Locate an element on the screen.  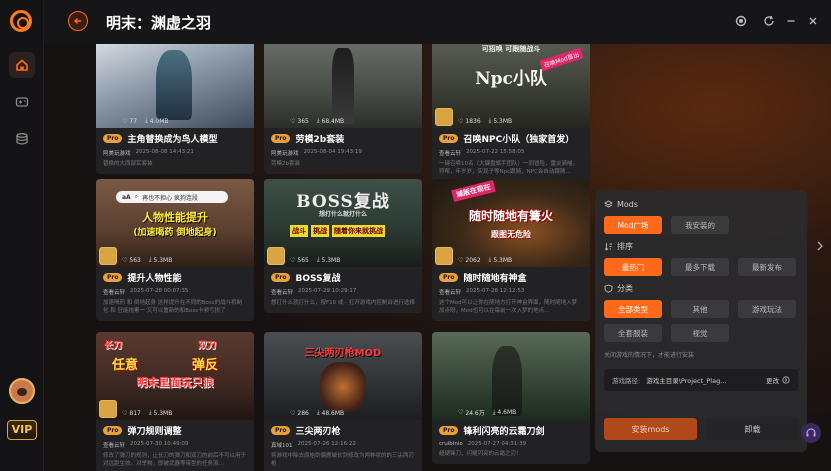
support-button is located at coordinates (811, 433).